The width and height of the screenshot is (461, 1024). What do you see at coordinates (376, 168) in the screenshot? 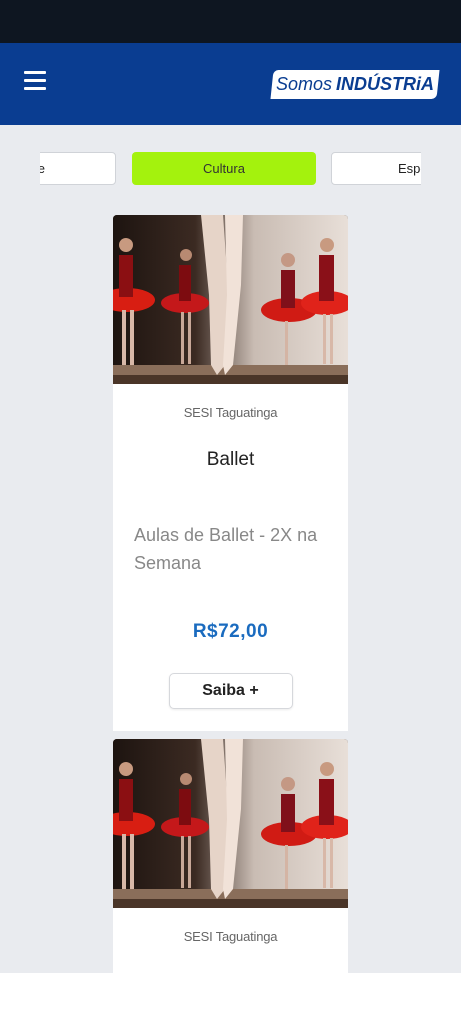
I see `tab-next-category: Espo` at bounding box center [376, 168].